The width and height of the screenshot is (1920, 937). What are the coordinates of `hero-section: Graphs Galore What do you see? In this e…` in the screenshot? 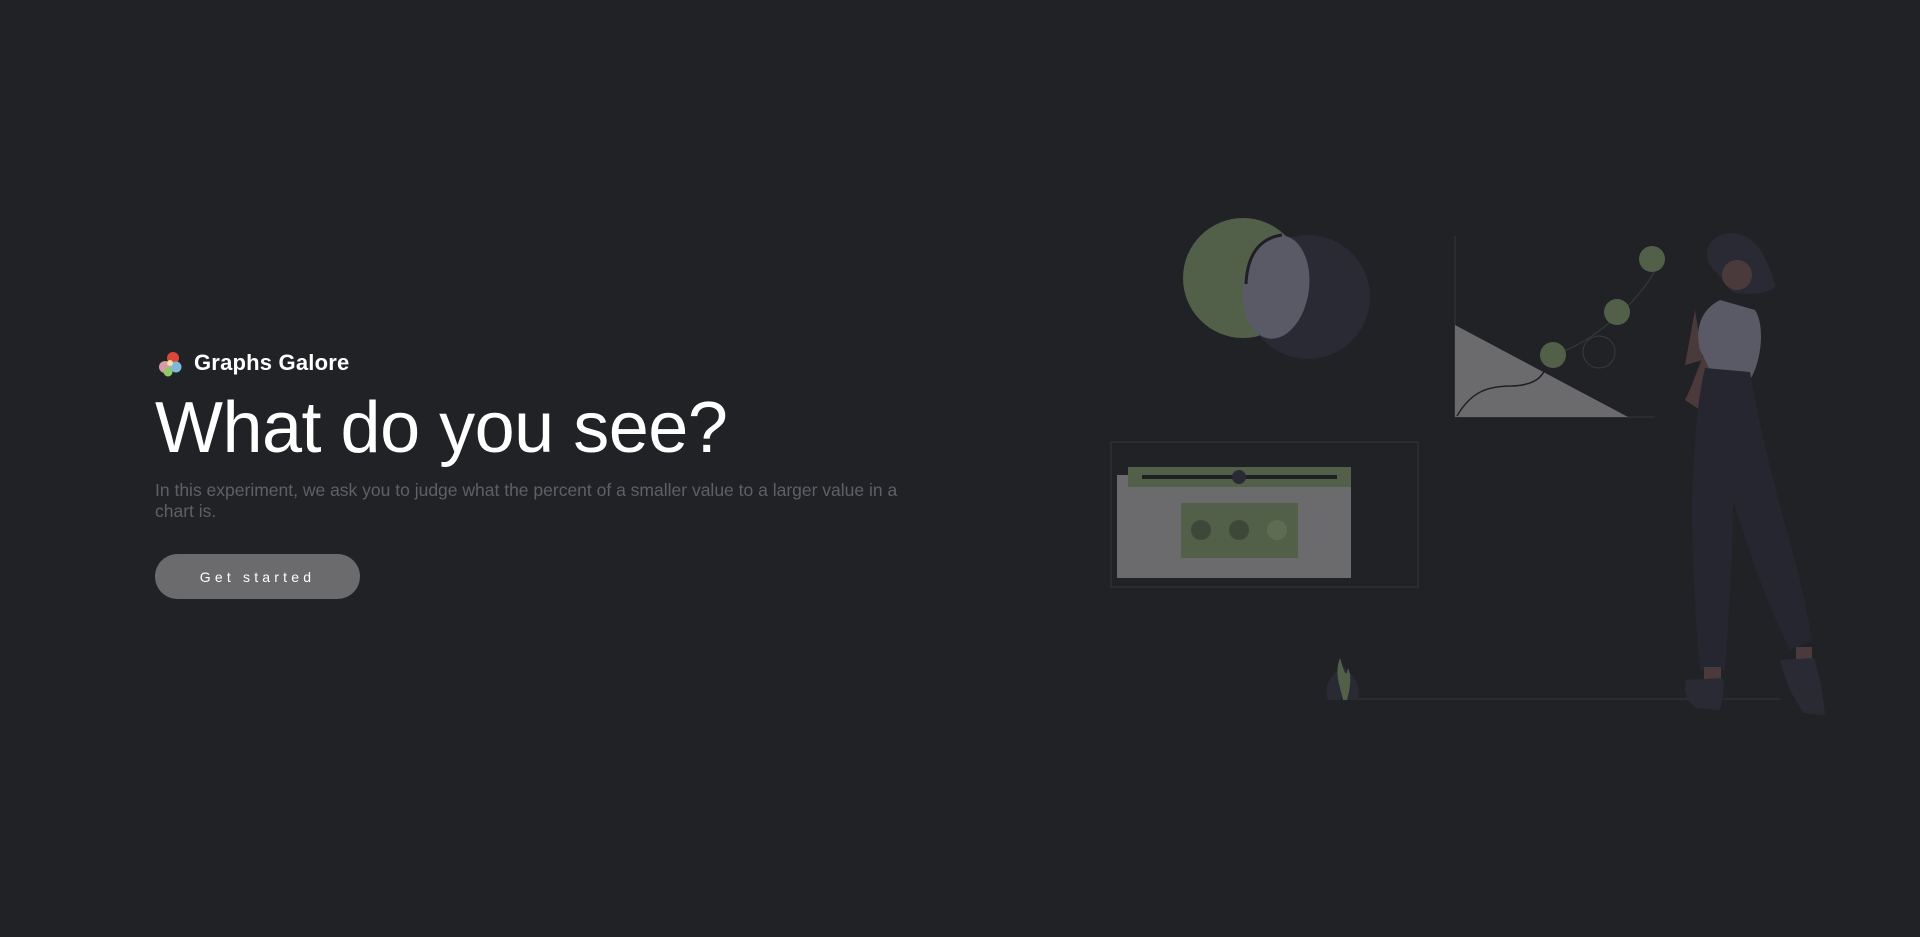 It's located at (550, 472).